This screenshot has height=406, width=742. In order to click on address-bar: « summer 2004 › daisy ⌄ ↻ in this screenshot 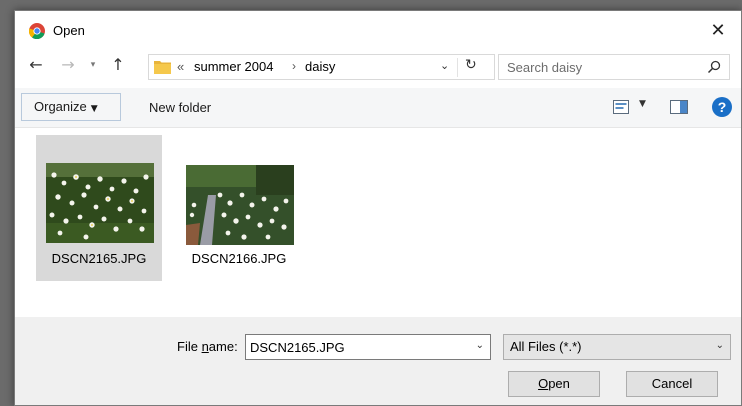, I will do `click(321, 67)`.